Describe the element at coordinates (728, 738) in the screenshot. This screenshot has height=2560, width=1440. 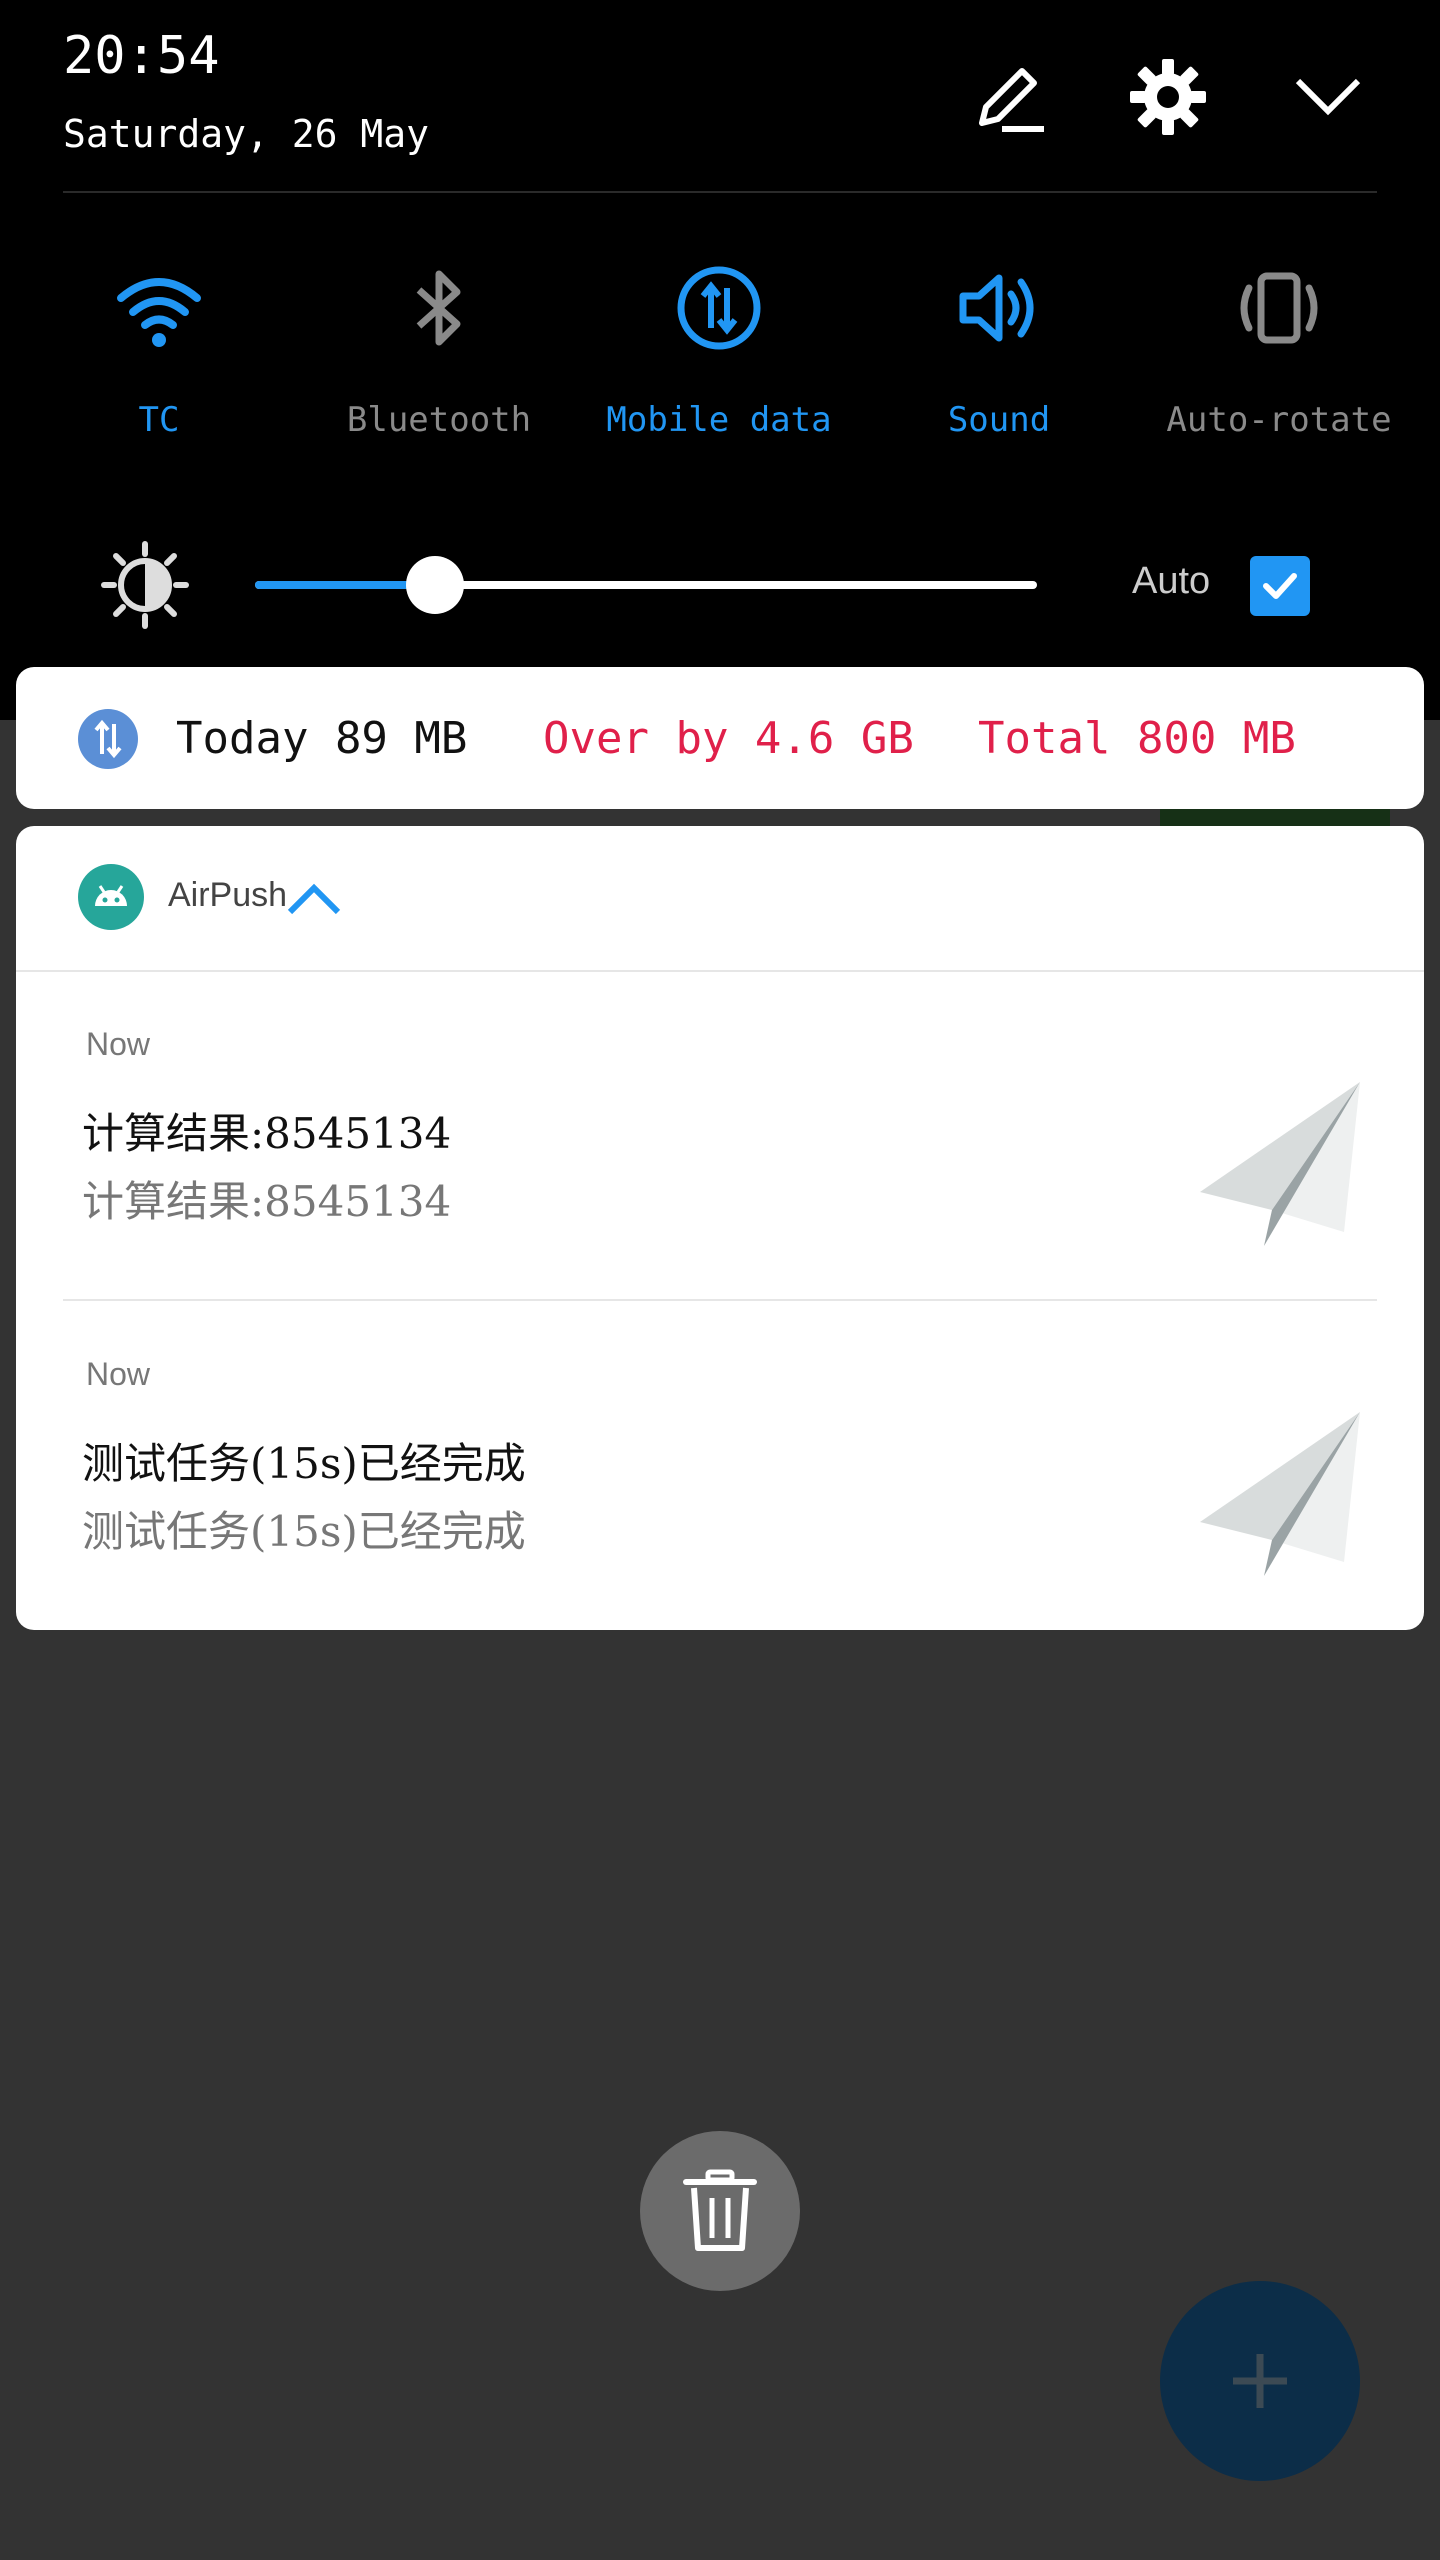
I see `data-usage-over: Over by 4.6 GB` at that location.